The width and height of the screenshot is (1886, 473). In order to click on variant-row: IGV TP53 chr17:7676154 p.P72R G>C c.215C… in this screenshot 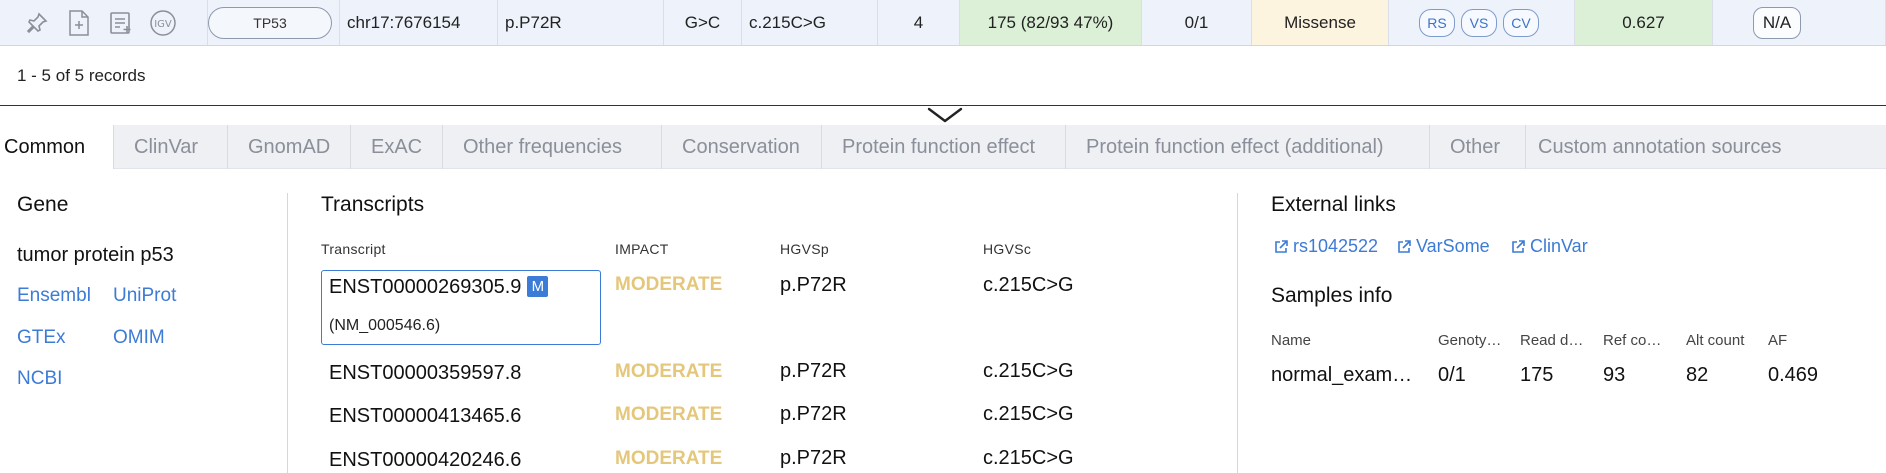, I will do `click(943, 23)`.